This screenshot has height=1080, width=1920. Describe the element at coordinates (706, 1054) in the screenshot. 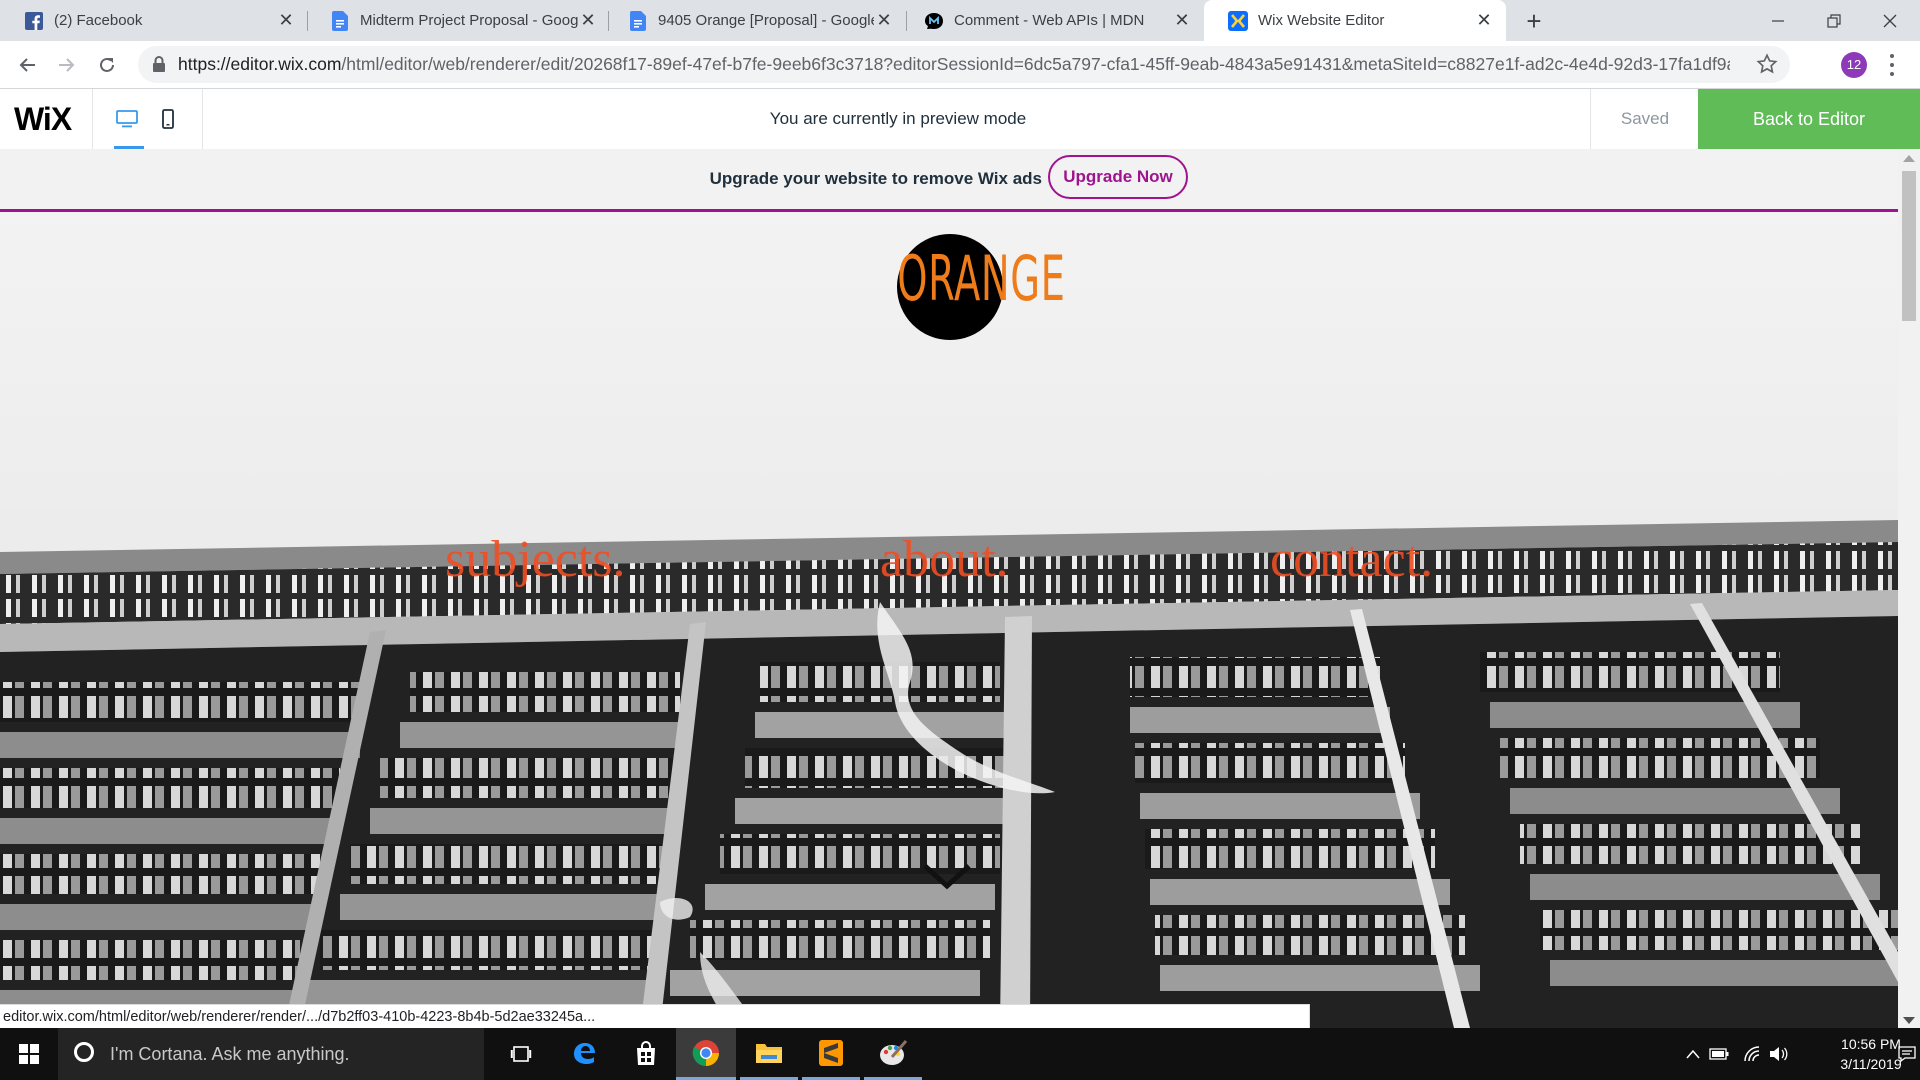

I see `chrome-icon` at that location.